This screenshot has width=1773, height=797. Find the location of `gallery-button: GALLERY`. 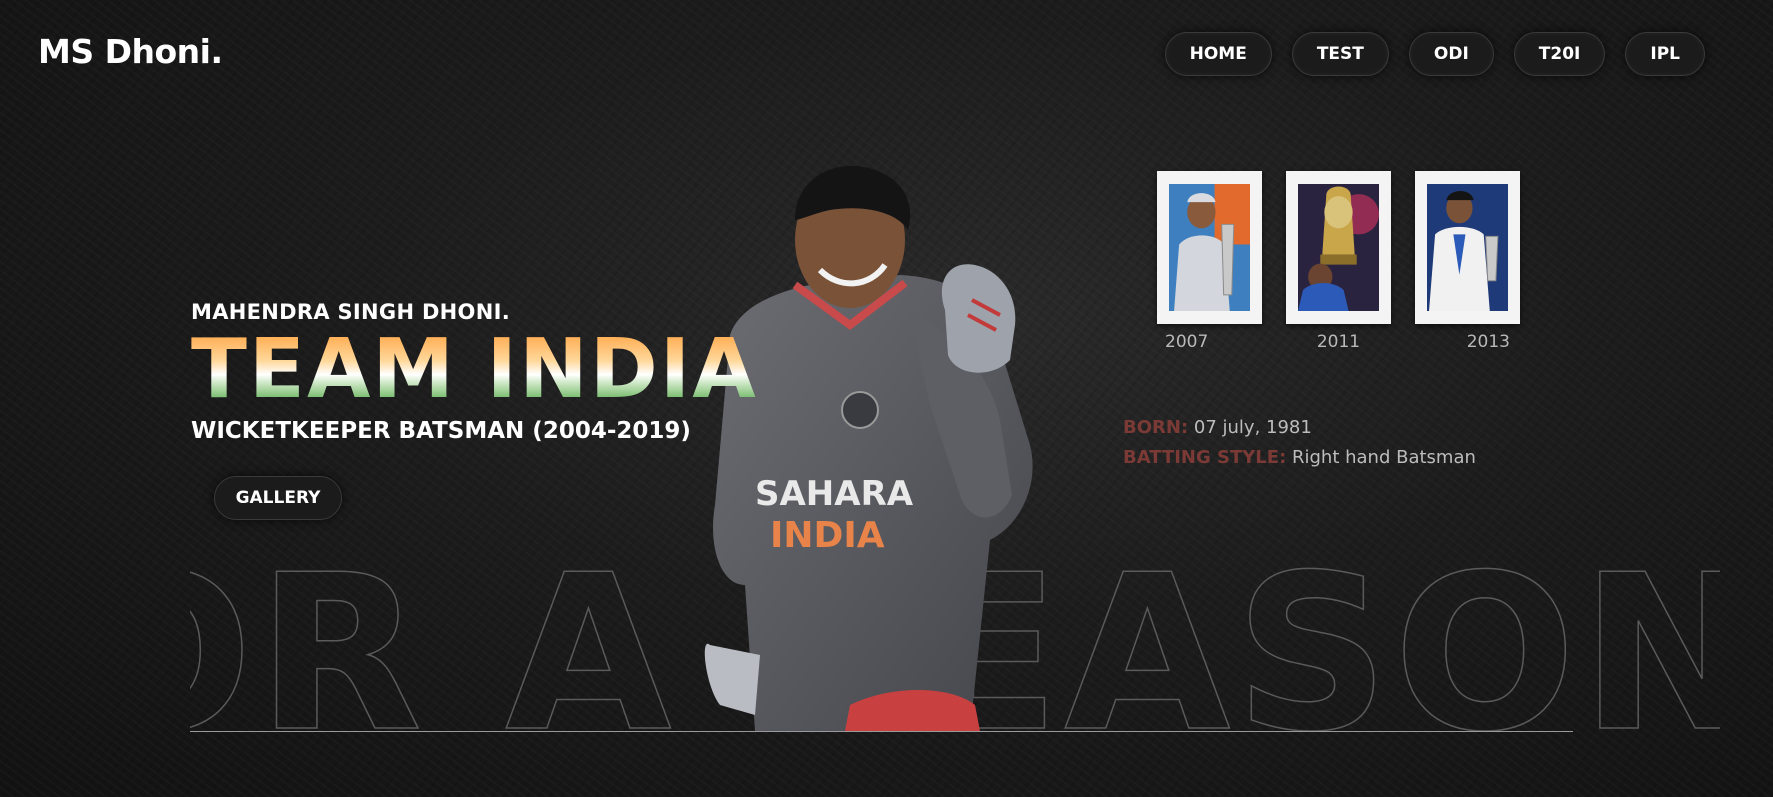

gallery-button: GALLERY is located at coordinates (278, 498).